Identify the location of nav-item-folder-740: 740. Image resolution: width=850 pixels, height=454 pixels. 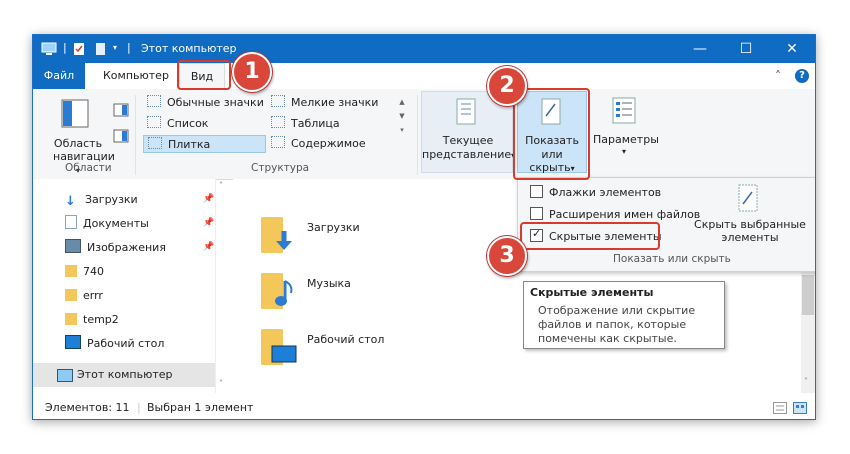
(84, 272).